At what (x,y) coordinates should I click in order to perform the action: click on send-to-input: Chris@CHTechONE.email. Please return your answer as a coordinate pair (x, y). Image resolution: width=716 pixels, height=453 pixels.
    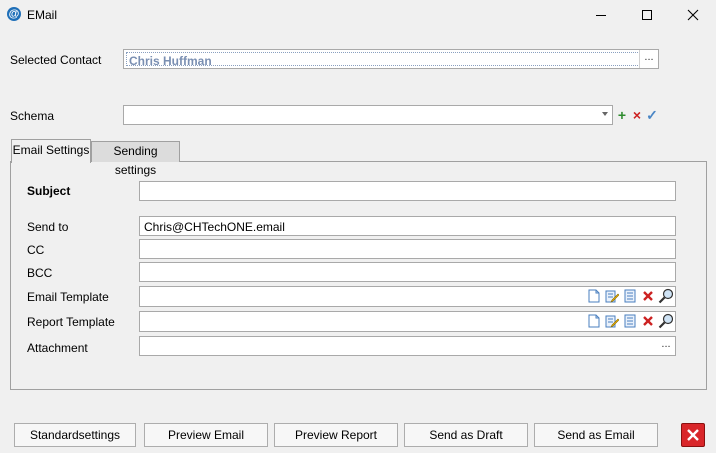
    Looking at the image, I should click on (407, 226).